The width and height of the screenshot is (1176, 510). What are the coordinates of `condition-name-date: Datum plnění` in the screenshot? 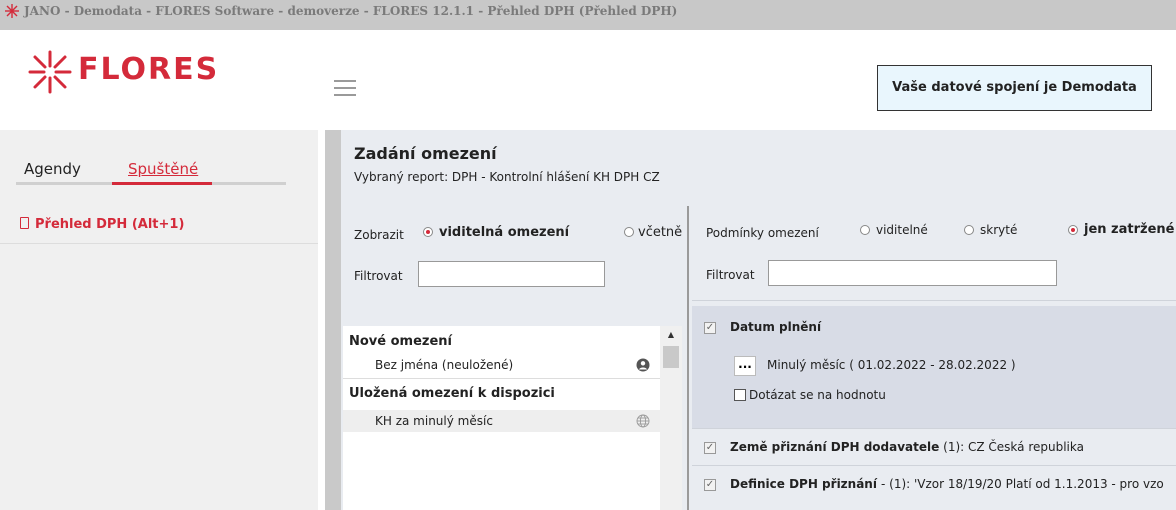 It's located at (776, 327).